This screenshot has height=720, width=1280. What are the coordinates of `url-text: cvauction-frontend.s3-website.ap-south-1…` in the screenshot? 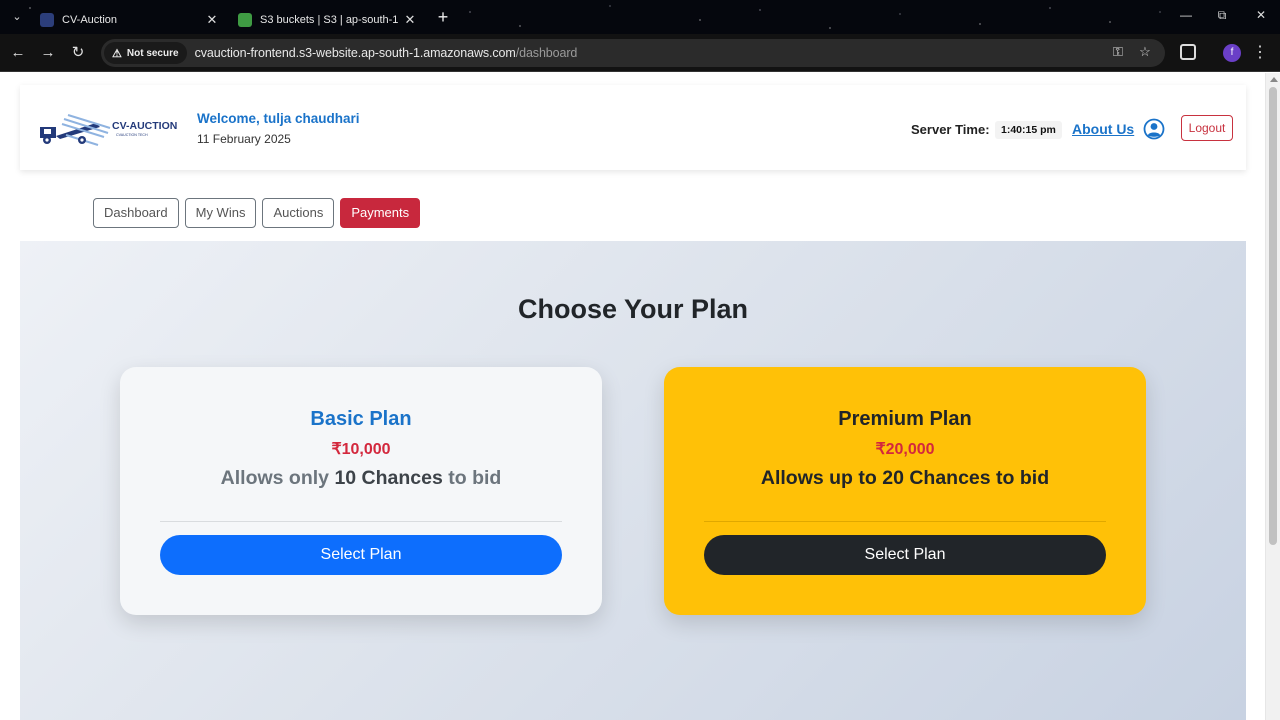 It's located at (386, 53).